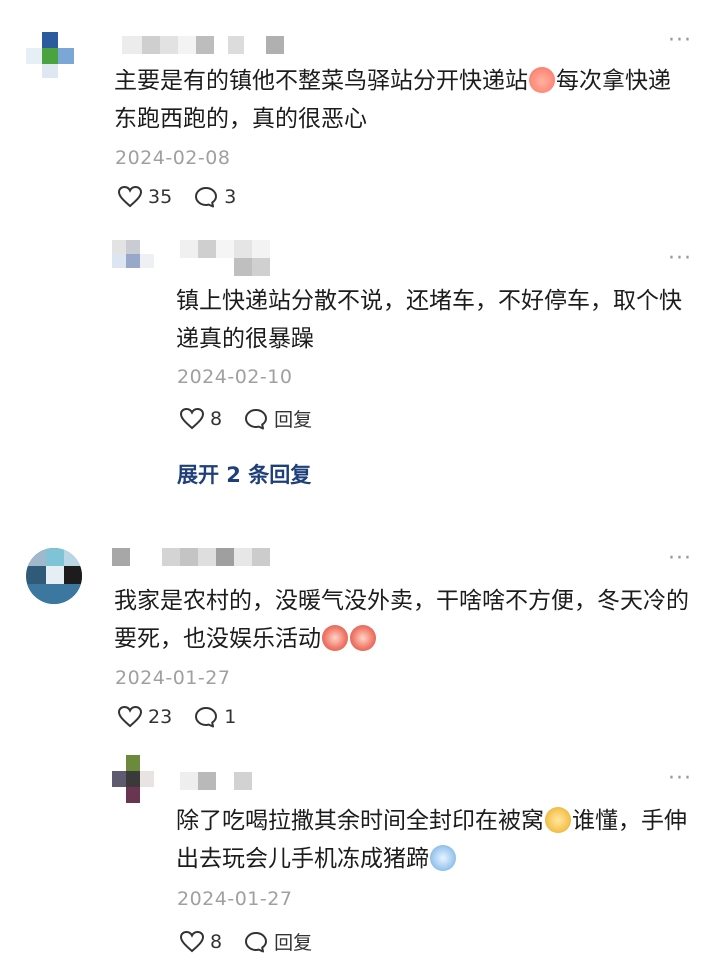 This screenshot has width=720, height=960. I want to click on like-count: 35, so click(160, 197).